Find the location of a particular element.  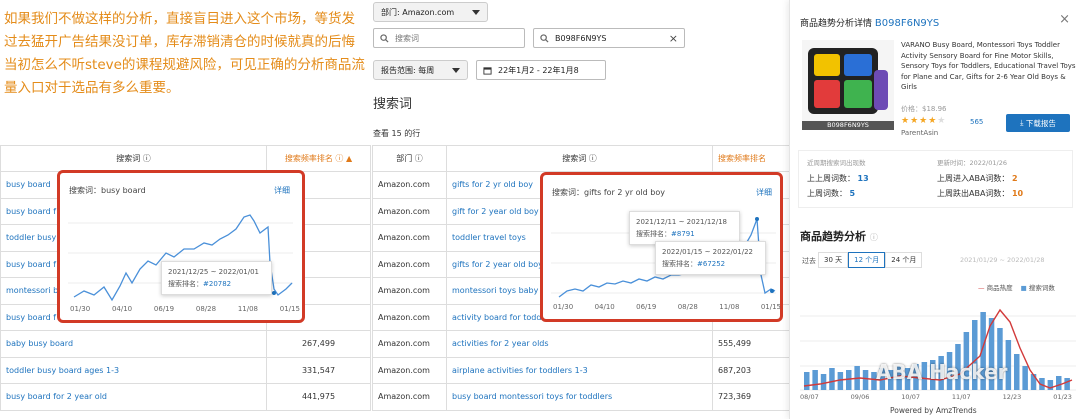

stat-label: 上周跌出ABA词数： is located at coordinates (973, 193).